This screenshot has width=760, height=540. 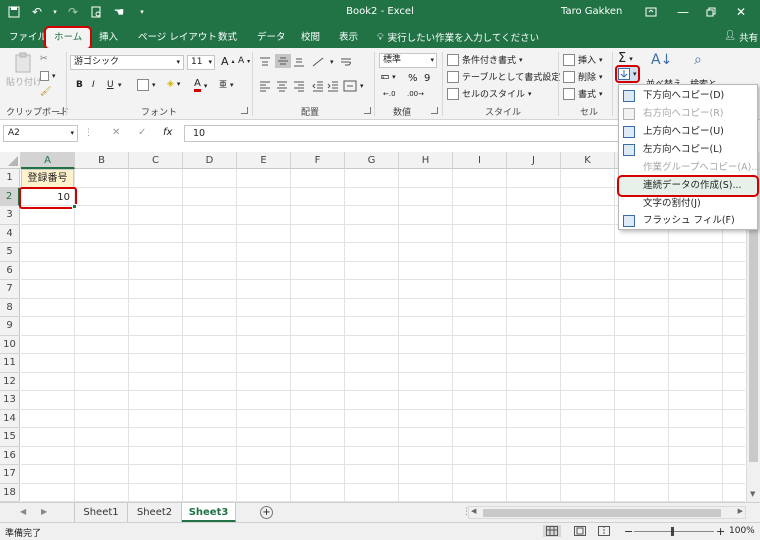 What do you see at coordinates (299, 86) in the screenshot?
I see `align-right-icon` at bounding box center [299, 86].